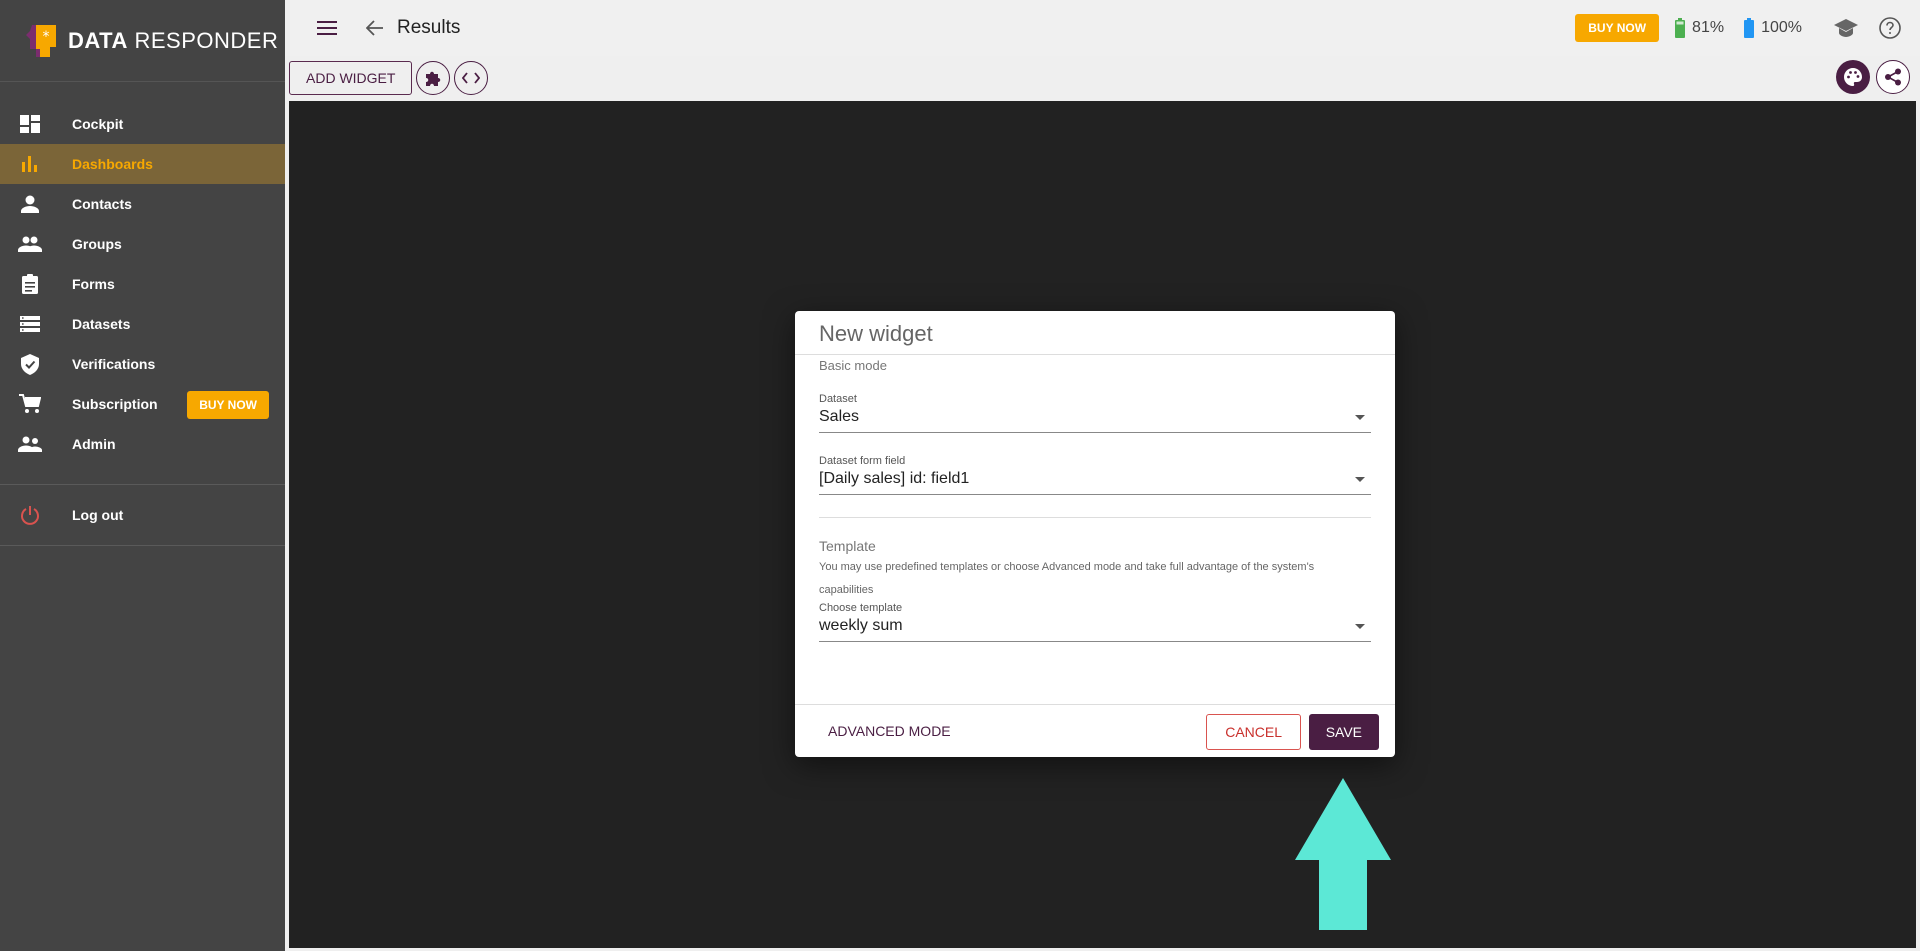 The width and height of the screenshot is (1920, 951). What do you see at coordinates (861, 625) in the screenshot?
I see `choose-template-value: weekly sum` at bounding box center [861, 625].